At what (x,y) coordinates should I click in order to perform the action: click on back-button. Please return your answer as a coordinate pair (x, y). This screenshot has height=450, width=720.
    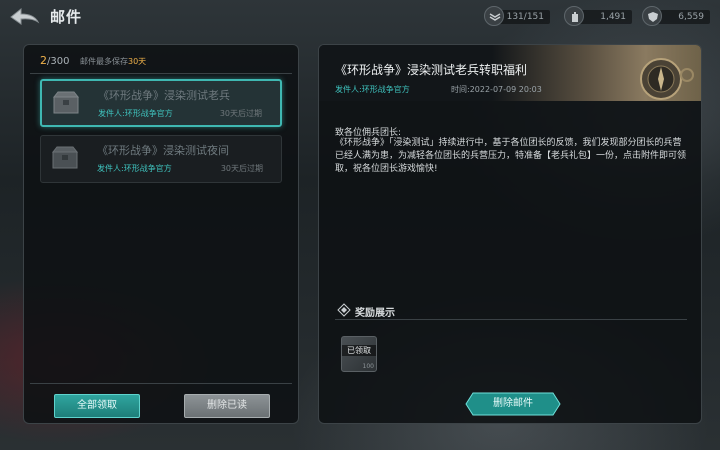
    Looking at the image, I should click on (25, 17).